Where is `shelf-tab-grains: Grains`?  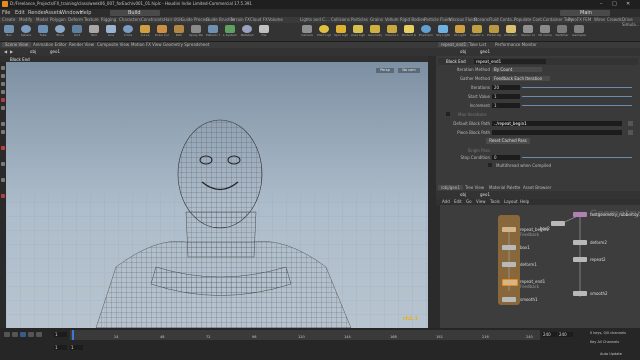 shelf-tab-grains: Grains is located at coordinates (376, 19).